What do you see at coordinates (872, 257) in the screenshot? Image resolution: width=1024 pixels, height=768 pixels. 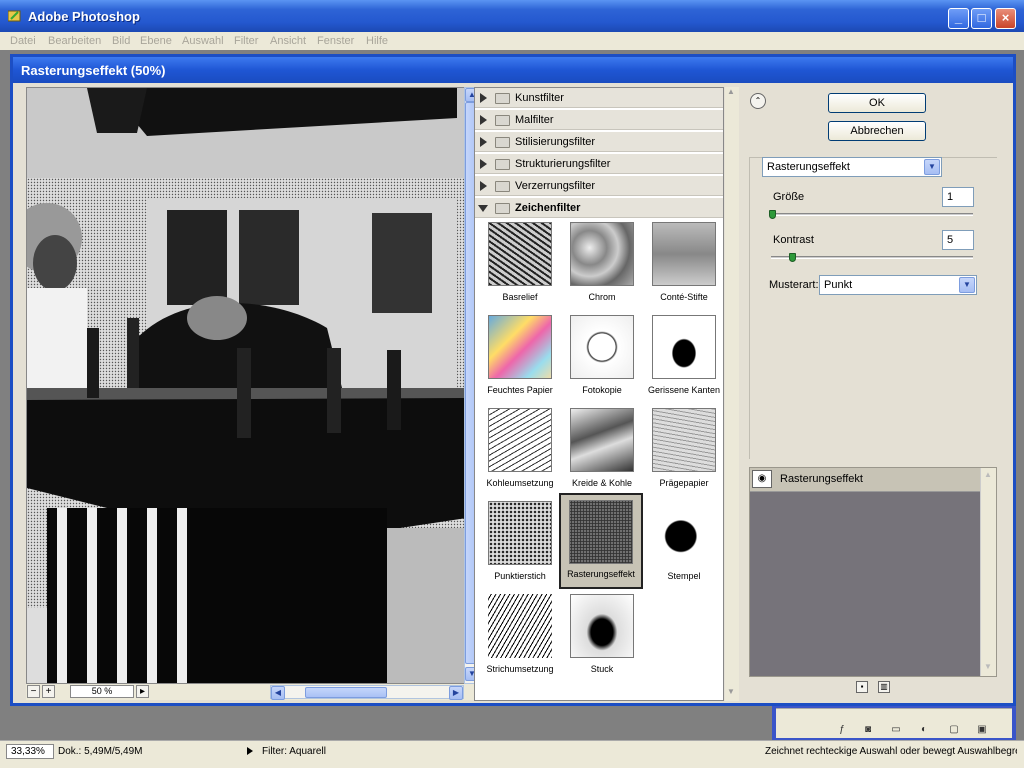 I see `contrast-slider-track` at bounding box center [872, 257].